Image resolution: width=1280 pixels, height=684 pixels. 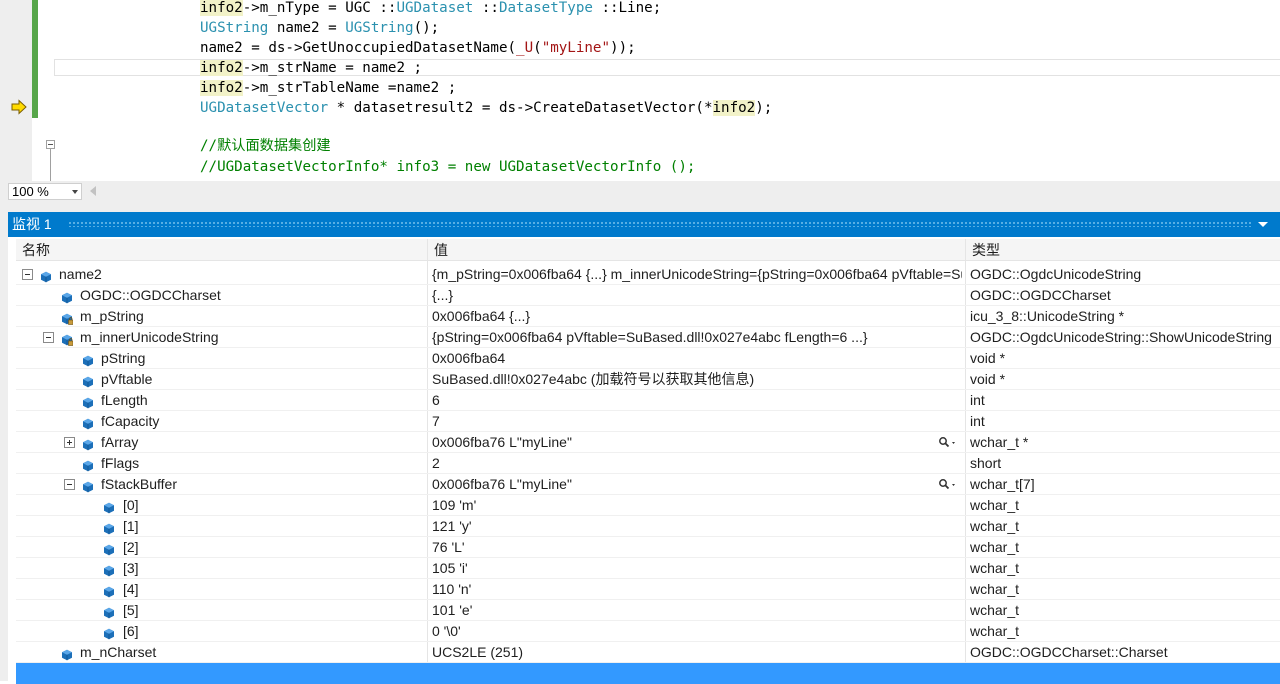 I want to click on watch-row: [6] 0 '\0' wchar_t, so click(x=648, y=631).